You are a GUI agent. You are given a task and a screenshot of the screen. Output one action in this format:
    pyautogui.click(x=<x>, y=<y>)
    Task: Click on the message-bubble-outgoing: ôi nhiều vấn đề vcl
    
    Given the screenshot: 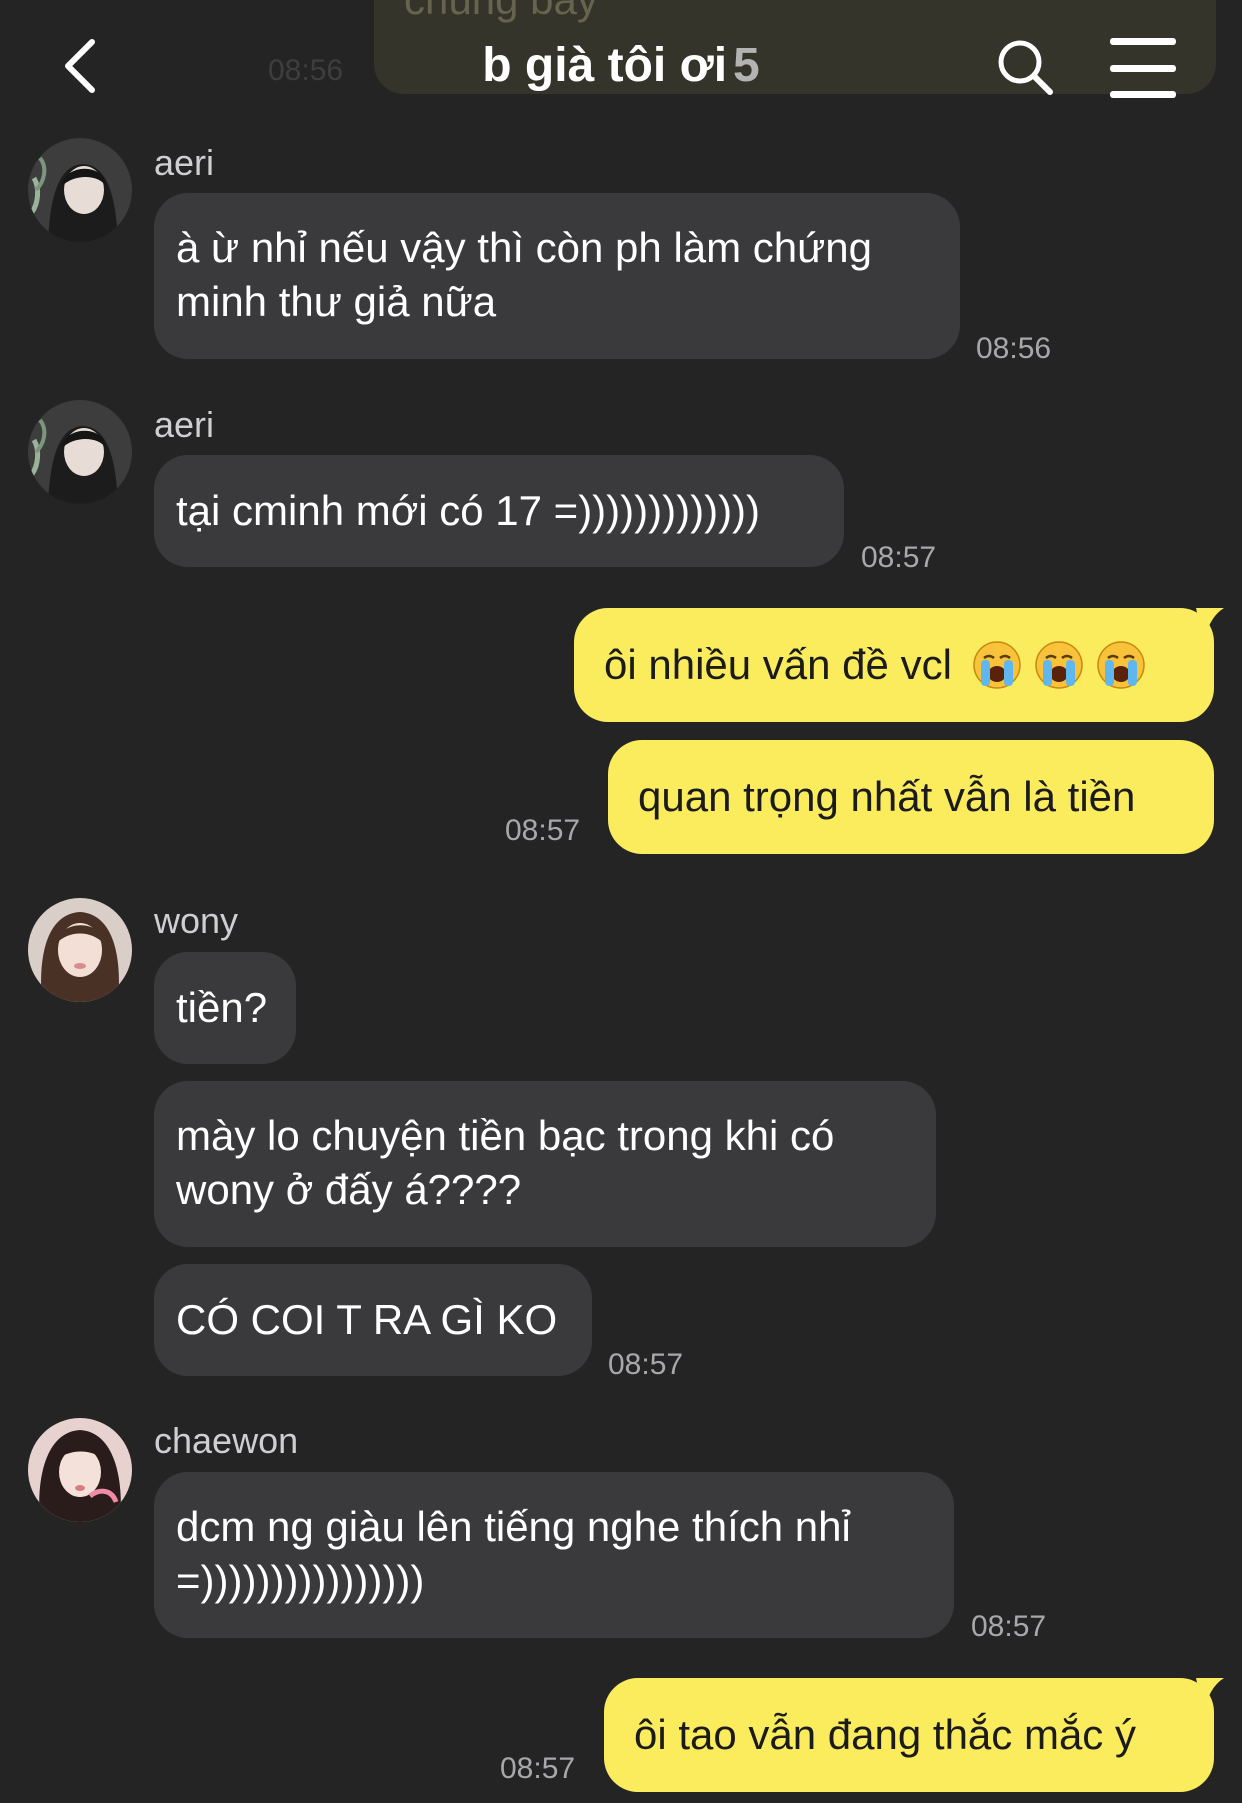 What is the action you would take?
    pyautogui.click(x=894, y=665)
    